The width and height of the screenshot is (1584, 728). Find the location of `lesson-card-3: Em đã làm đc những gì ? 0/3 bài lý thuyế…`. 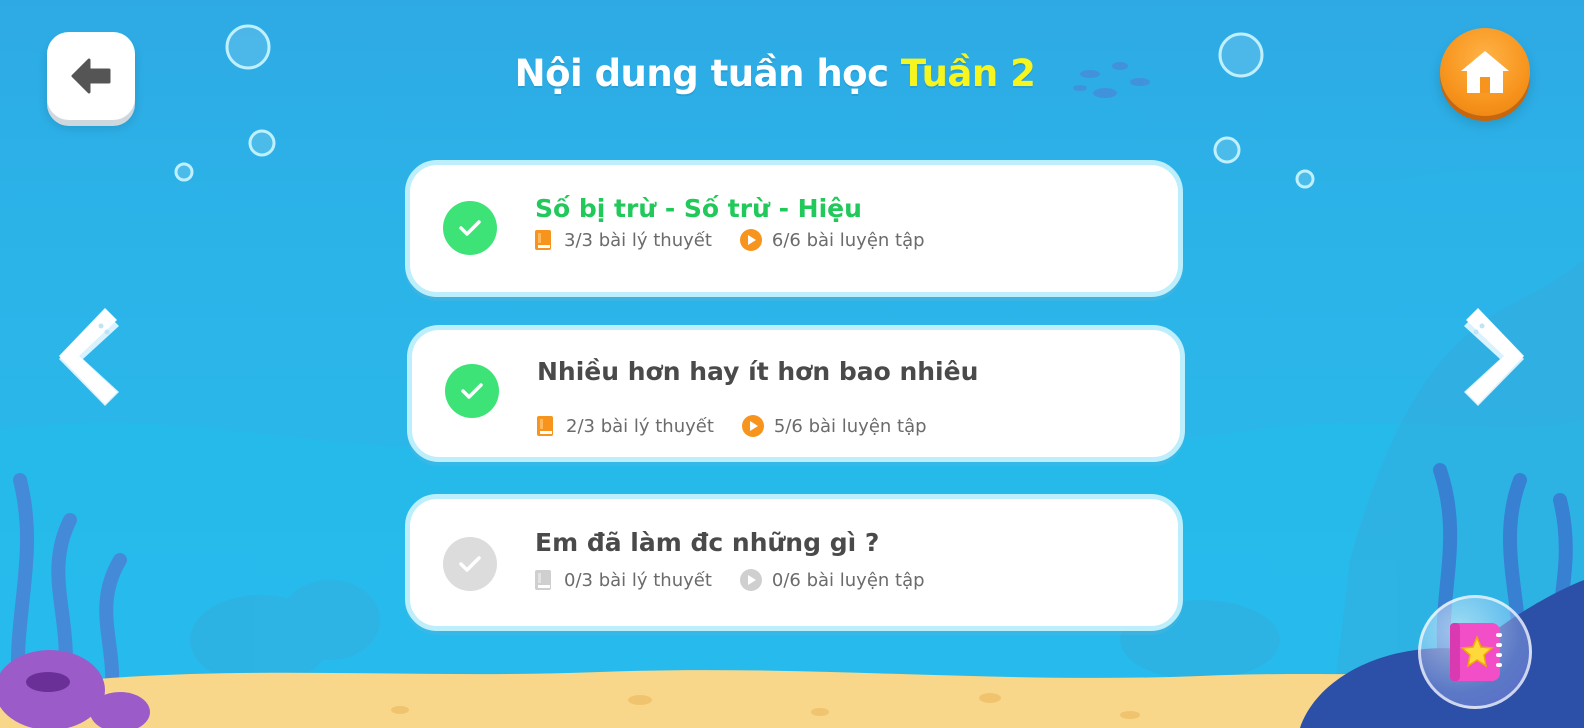

lesson-card-3: Em đã làm đc những gì ? 0/3 bài lý thuyế… is located at coordinates (794, 562).